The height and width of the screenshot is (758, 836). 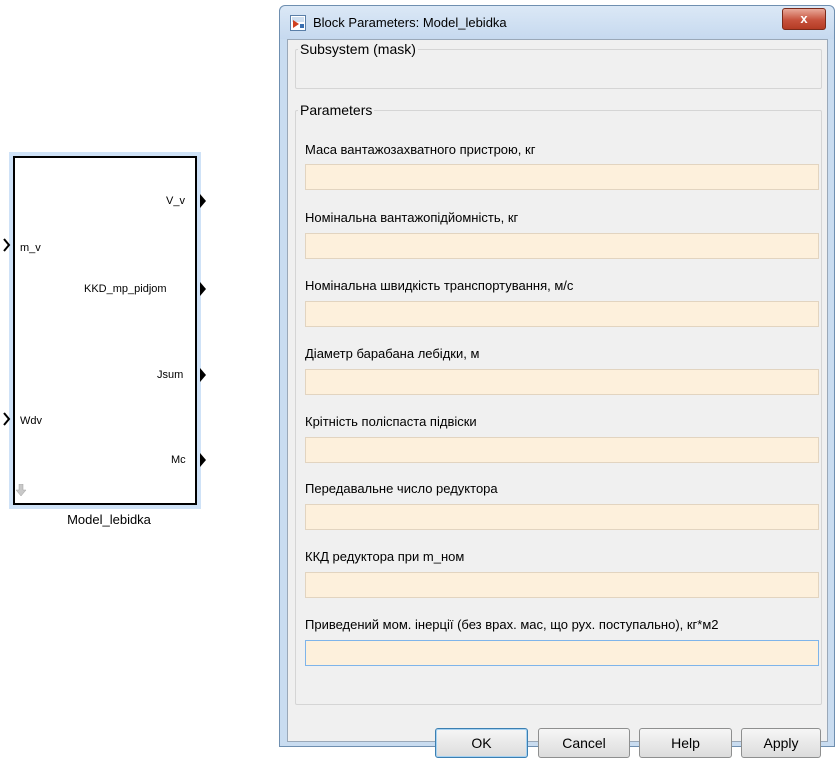 What do you see at coordinates (30, 248) in the screenshot?
I see `input-port-label: m_v` at bounding box center [30, 248].